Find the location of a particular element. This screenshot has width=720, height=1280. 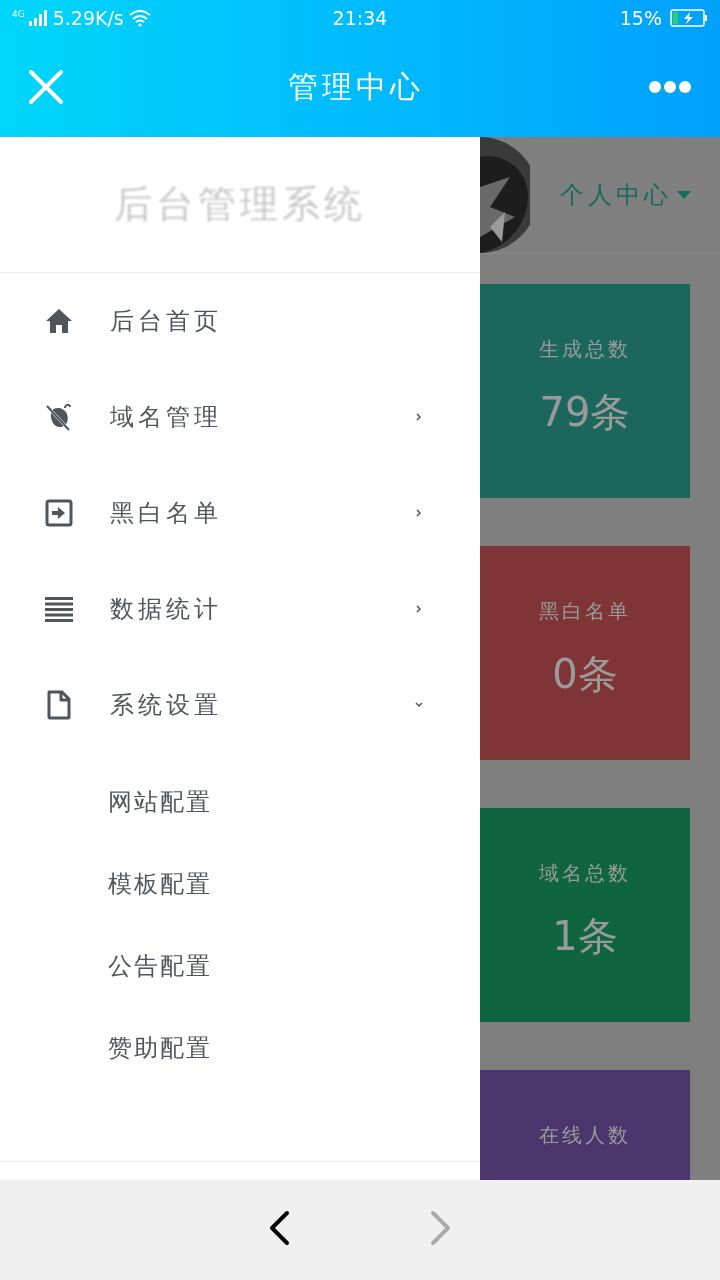

document-icon is located at coordinates (59, 705).